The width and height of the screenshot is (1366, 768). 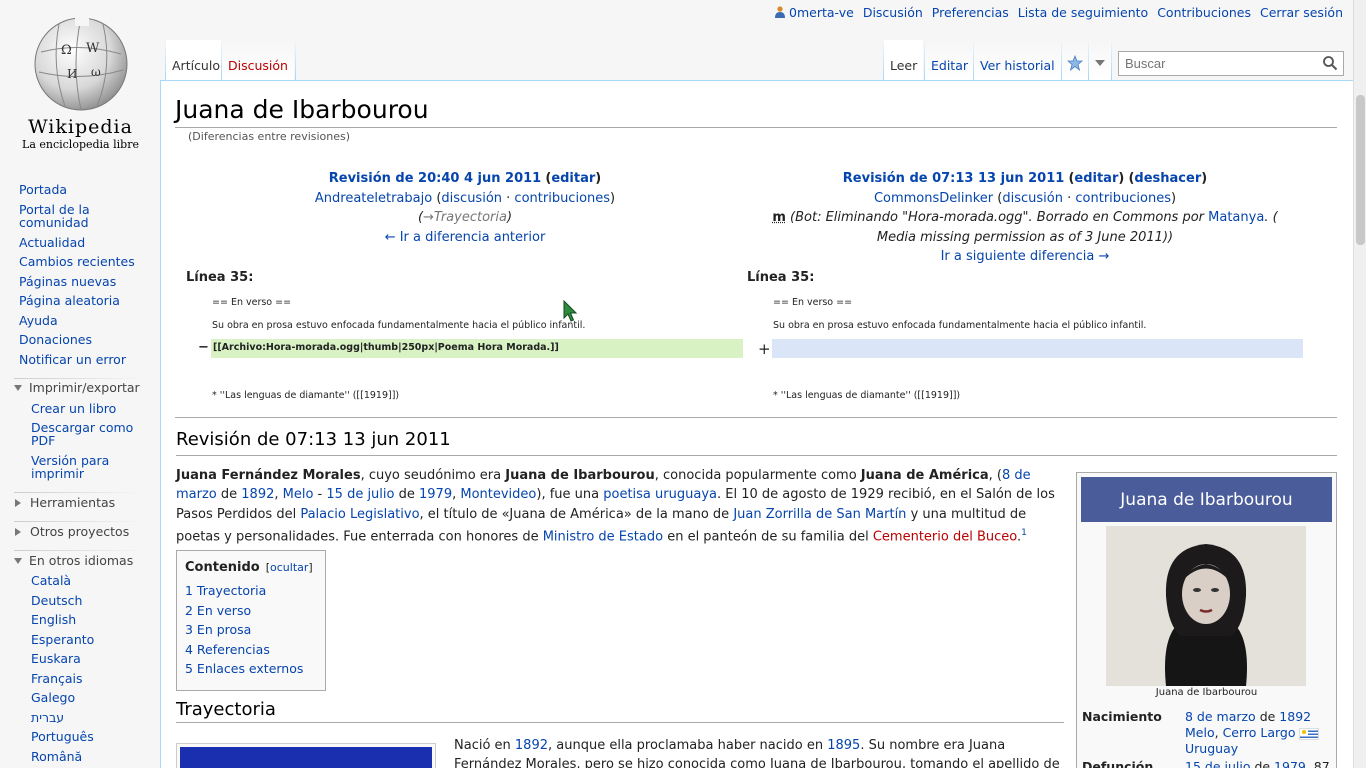 What do you see at coordinates (1220, 716) in the screenshot?
I see `link-birth-date-infobox: 8 de marzo` at bounding box center [1220, 716].